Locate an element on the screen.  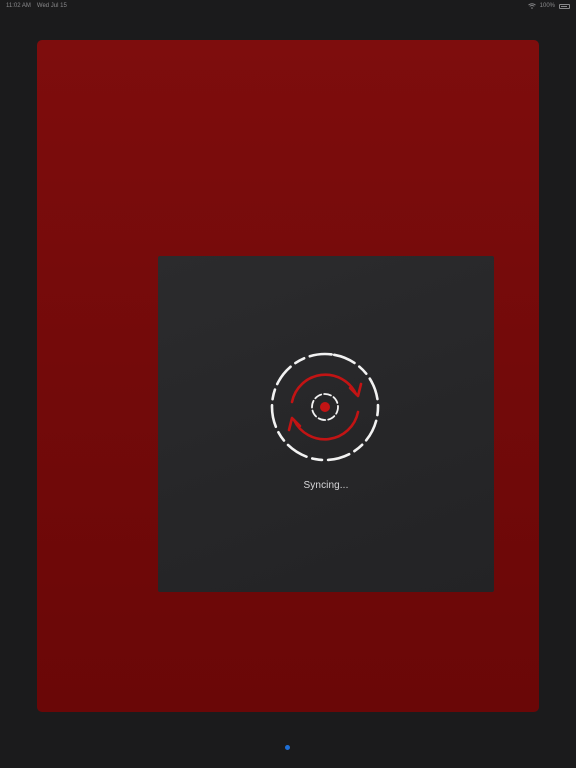
status-time: 11:02 AM is located at coordinates (18, 6).